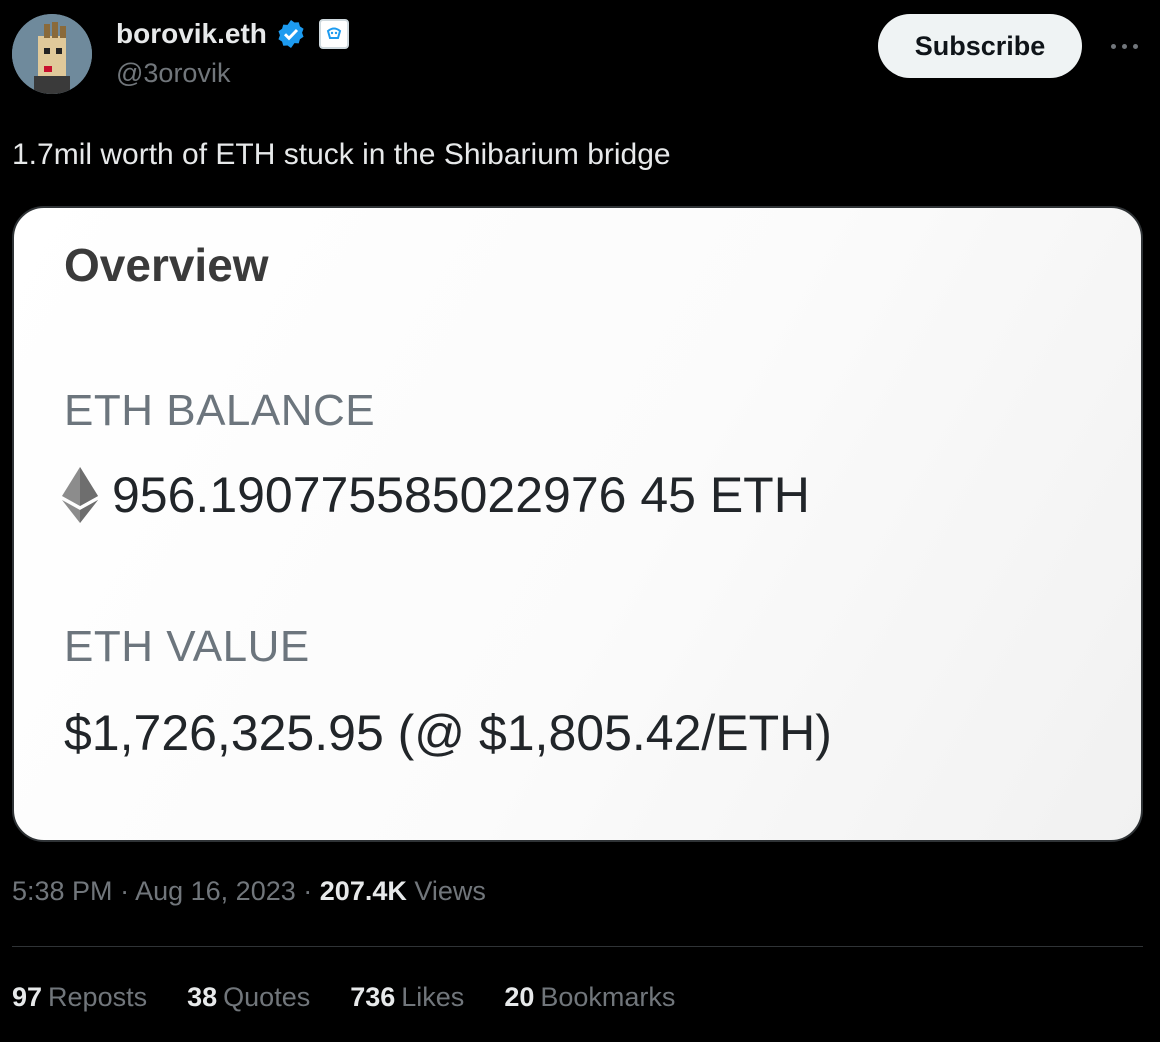  What do you see at coordinates (363, 891) in the screenshot?
I see `views-count: 207.4K` at bounding box center [363, 891].